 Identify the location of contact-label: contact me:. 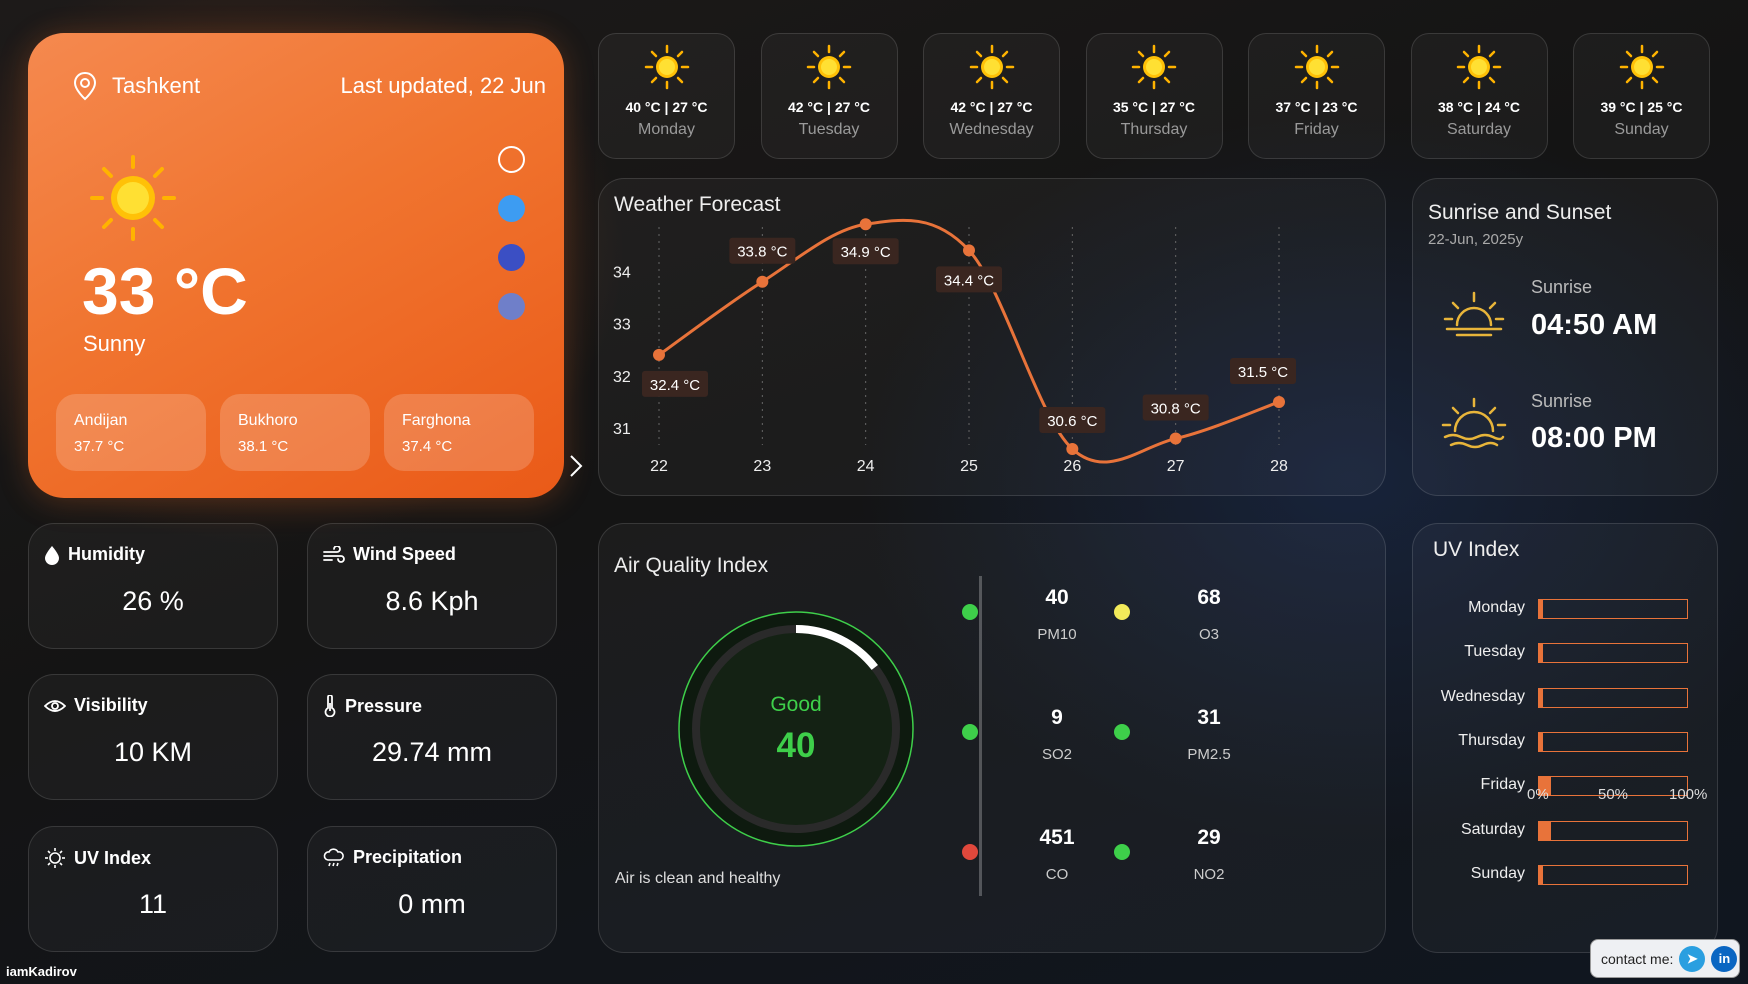
(1637, 958).